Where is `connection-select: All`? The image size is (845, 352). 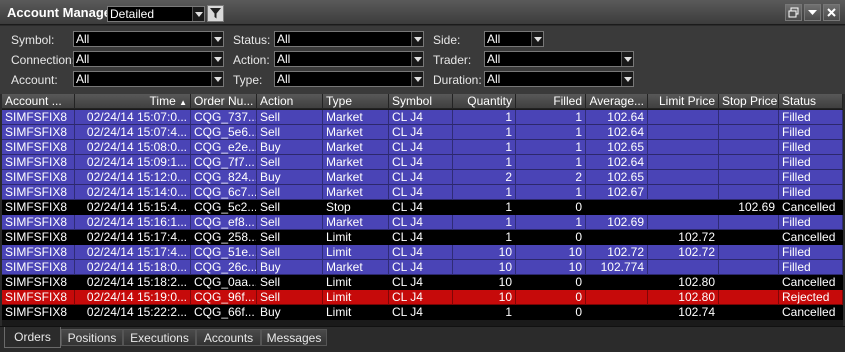
connection-select: All is located at coordinates (148, 59).